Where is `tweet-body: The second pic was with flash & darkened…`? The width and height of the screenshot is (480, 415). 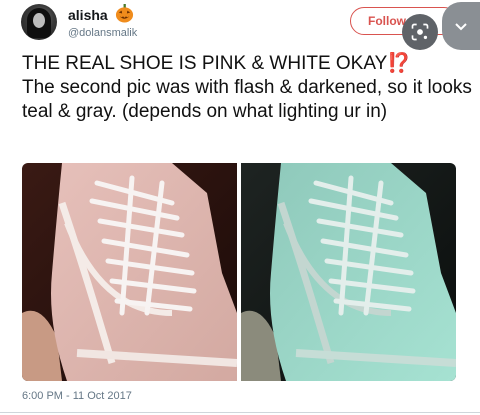 tweet-body: The second pic was with flash & darkened… is located at coordinates (247, 99).